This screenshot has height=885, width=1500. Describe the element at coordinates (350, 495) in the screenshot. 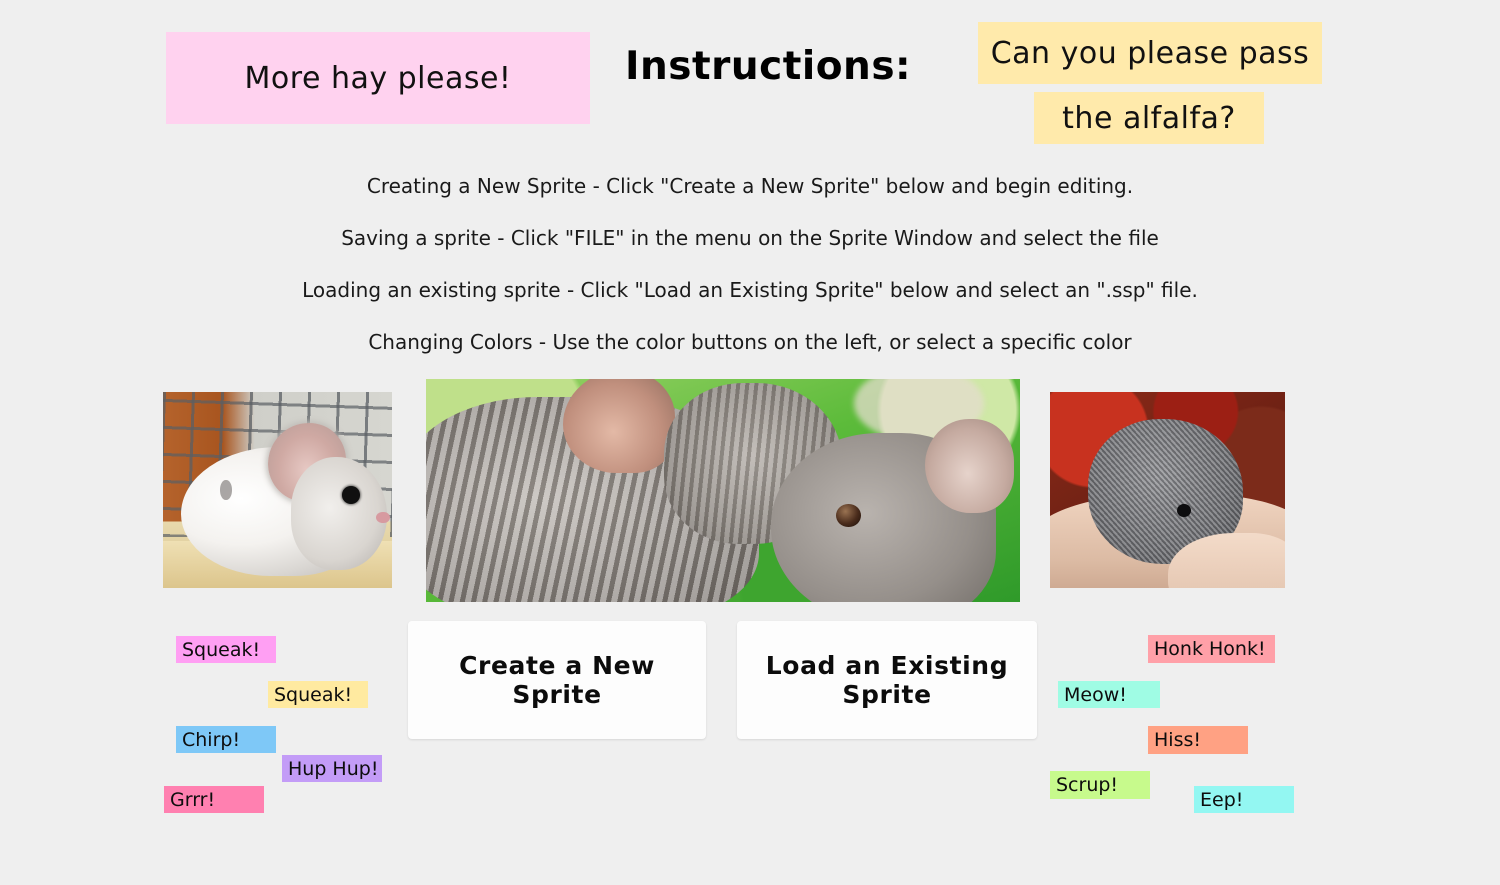

I see `chinchilla-eye` at that location.